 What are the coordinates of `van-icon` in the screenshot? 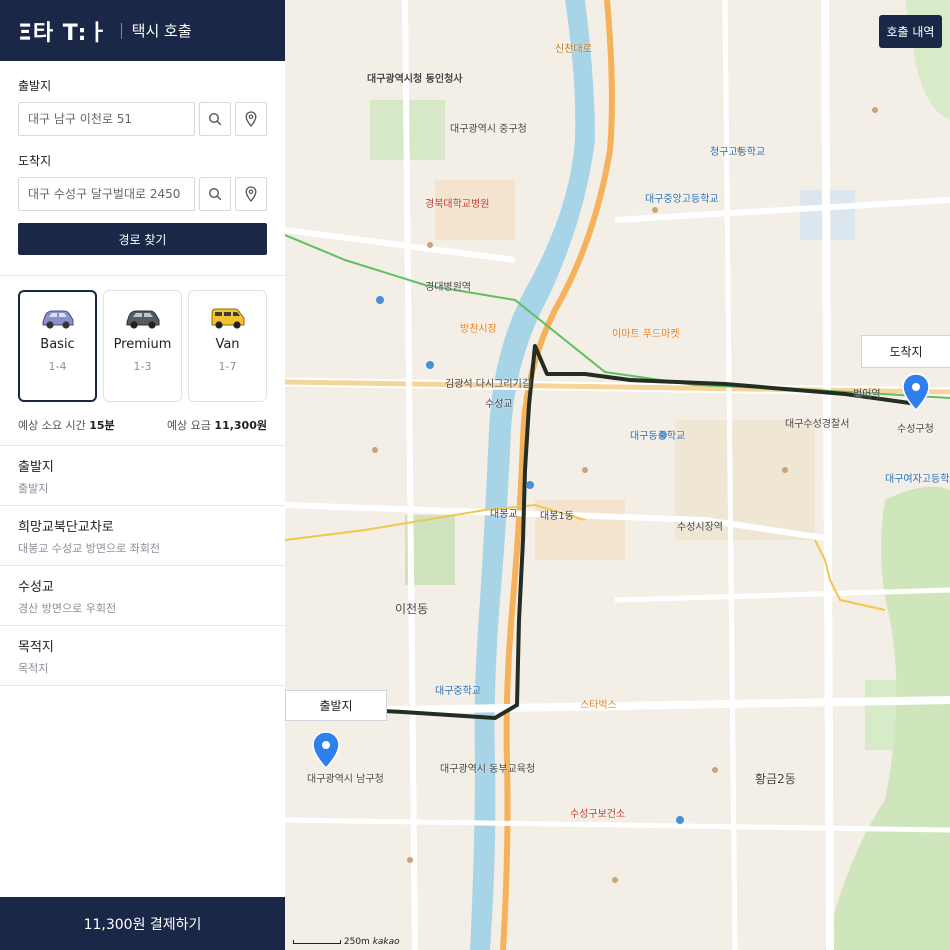 It's located at (227, 318).